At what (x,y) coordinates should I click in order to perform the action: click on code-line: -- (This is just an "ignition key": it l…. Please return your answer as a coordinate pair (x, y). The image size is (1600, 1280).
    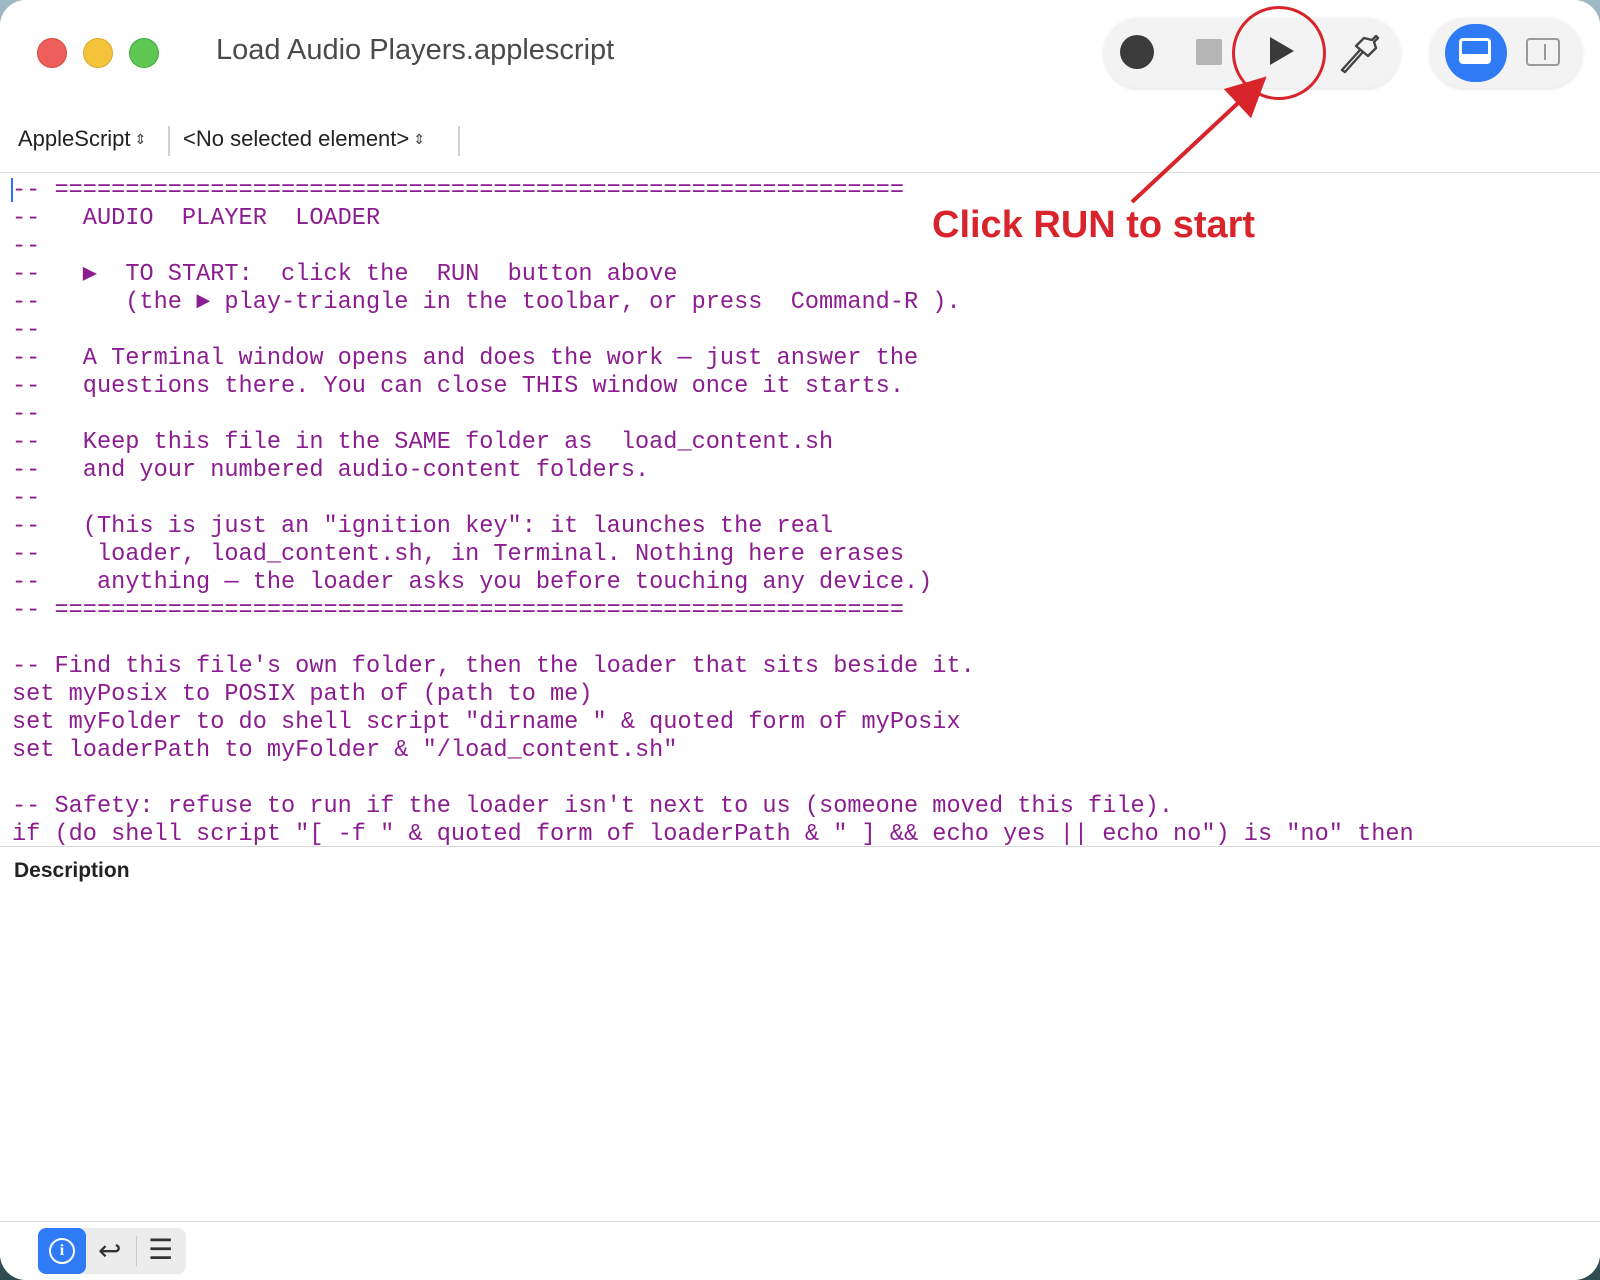
    Looking at the image, I should click on (423, 526).